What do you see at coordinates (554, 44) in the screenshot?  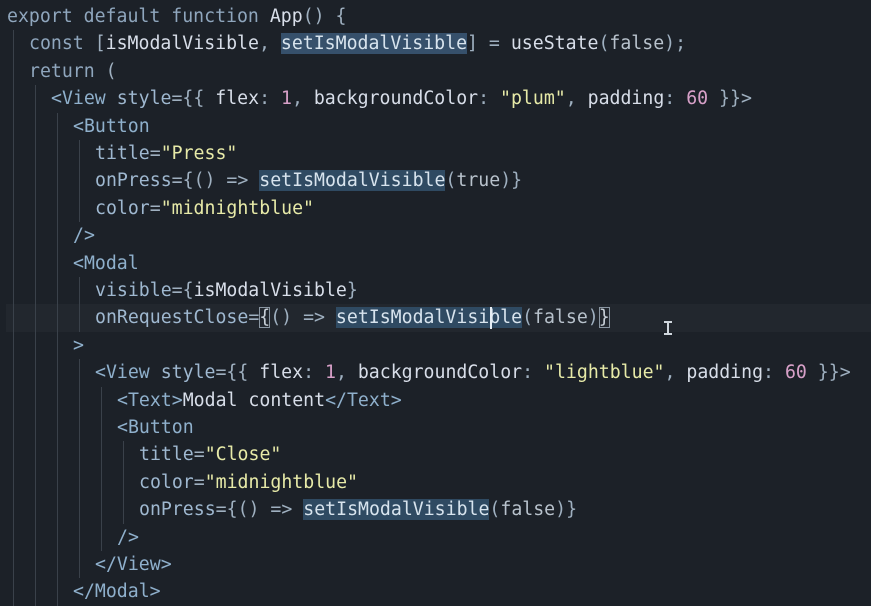 I see `code-token: useState` at bounding box center [554, 44].